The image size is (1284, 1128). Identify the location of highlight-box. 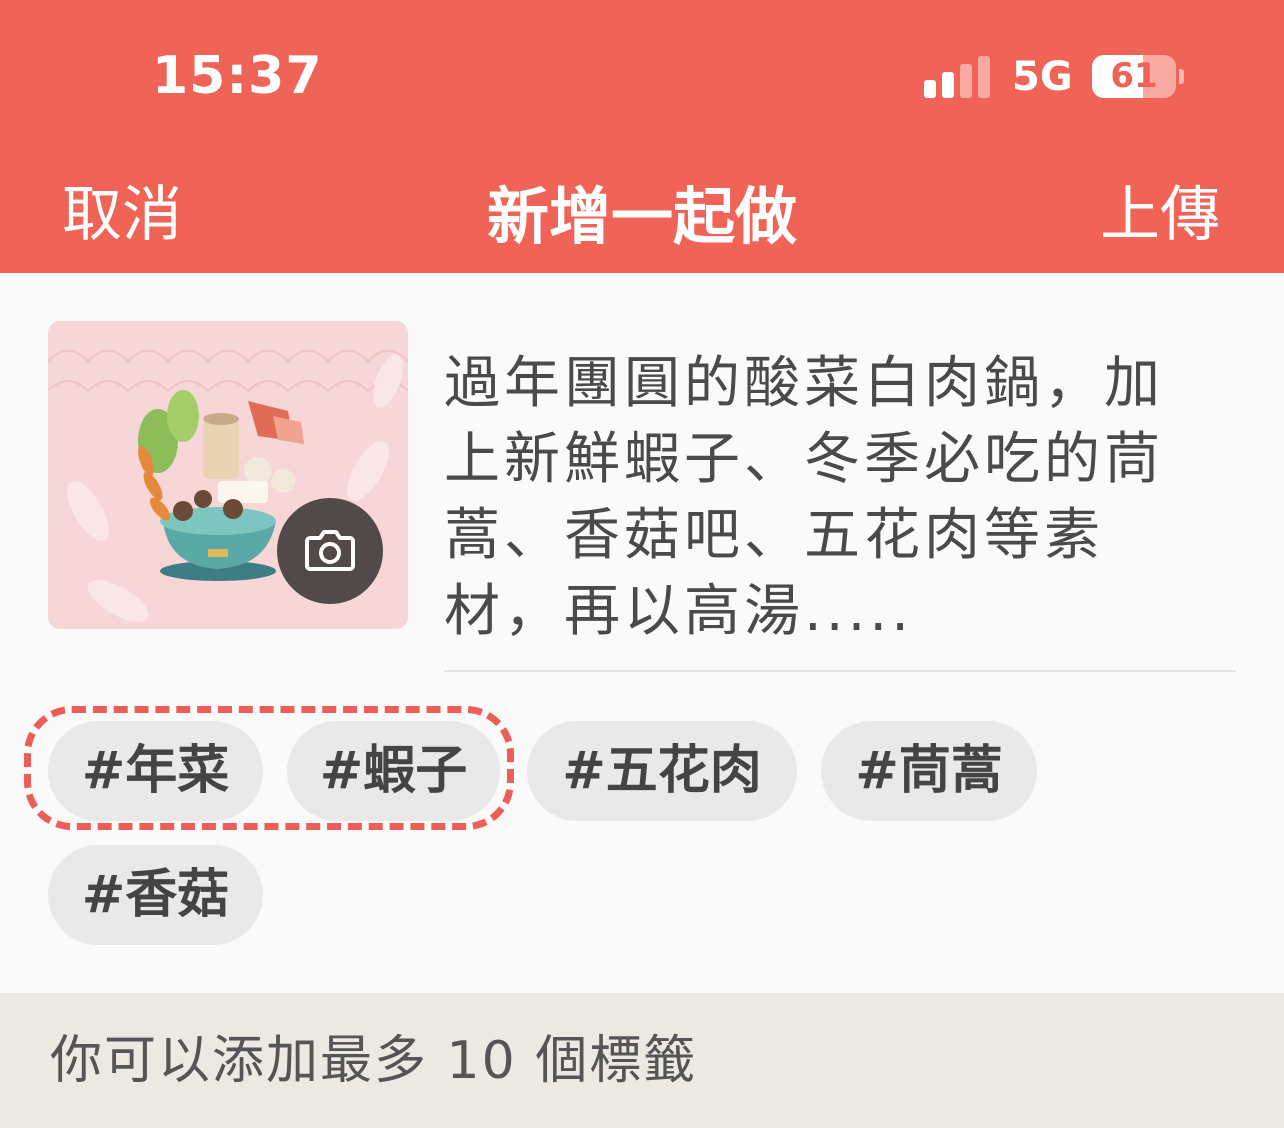
(269, 768).